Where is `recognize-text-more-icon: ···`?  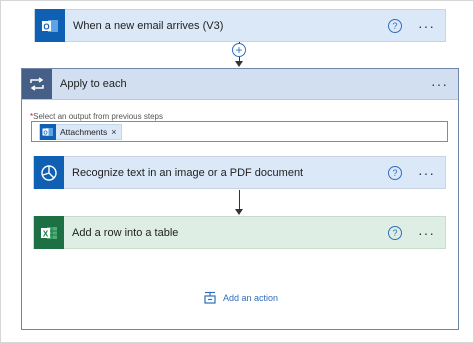
recognize-text-more-icon: ··· is located at coordinates (426, 173).